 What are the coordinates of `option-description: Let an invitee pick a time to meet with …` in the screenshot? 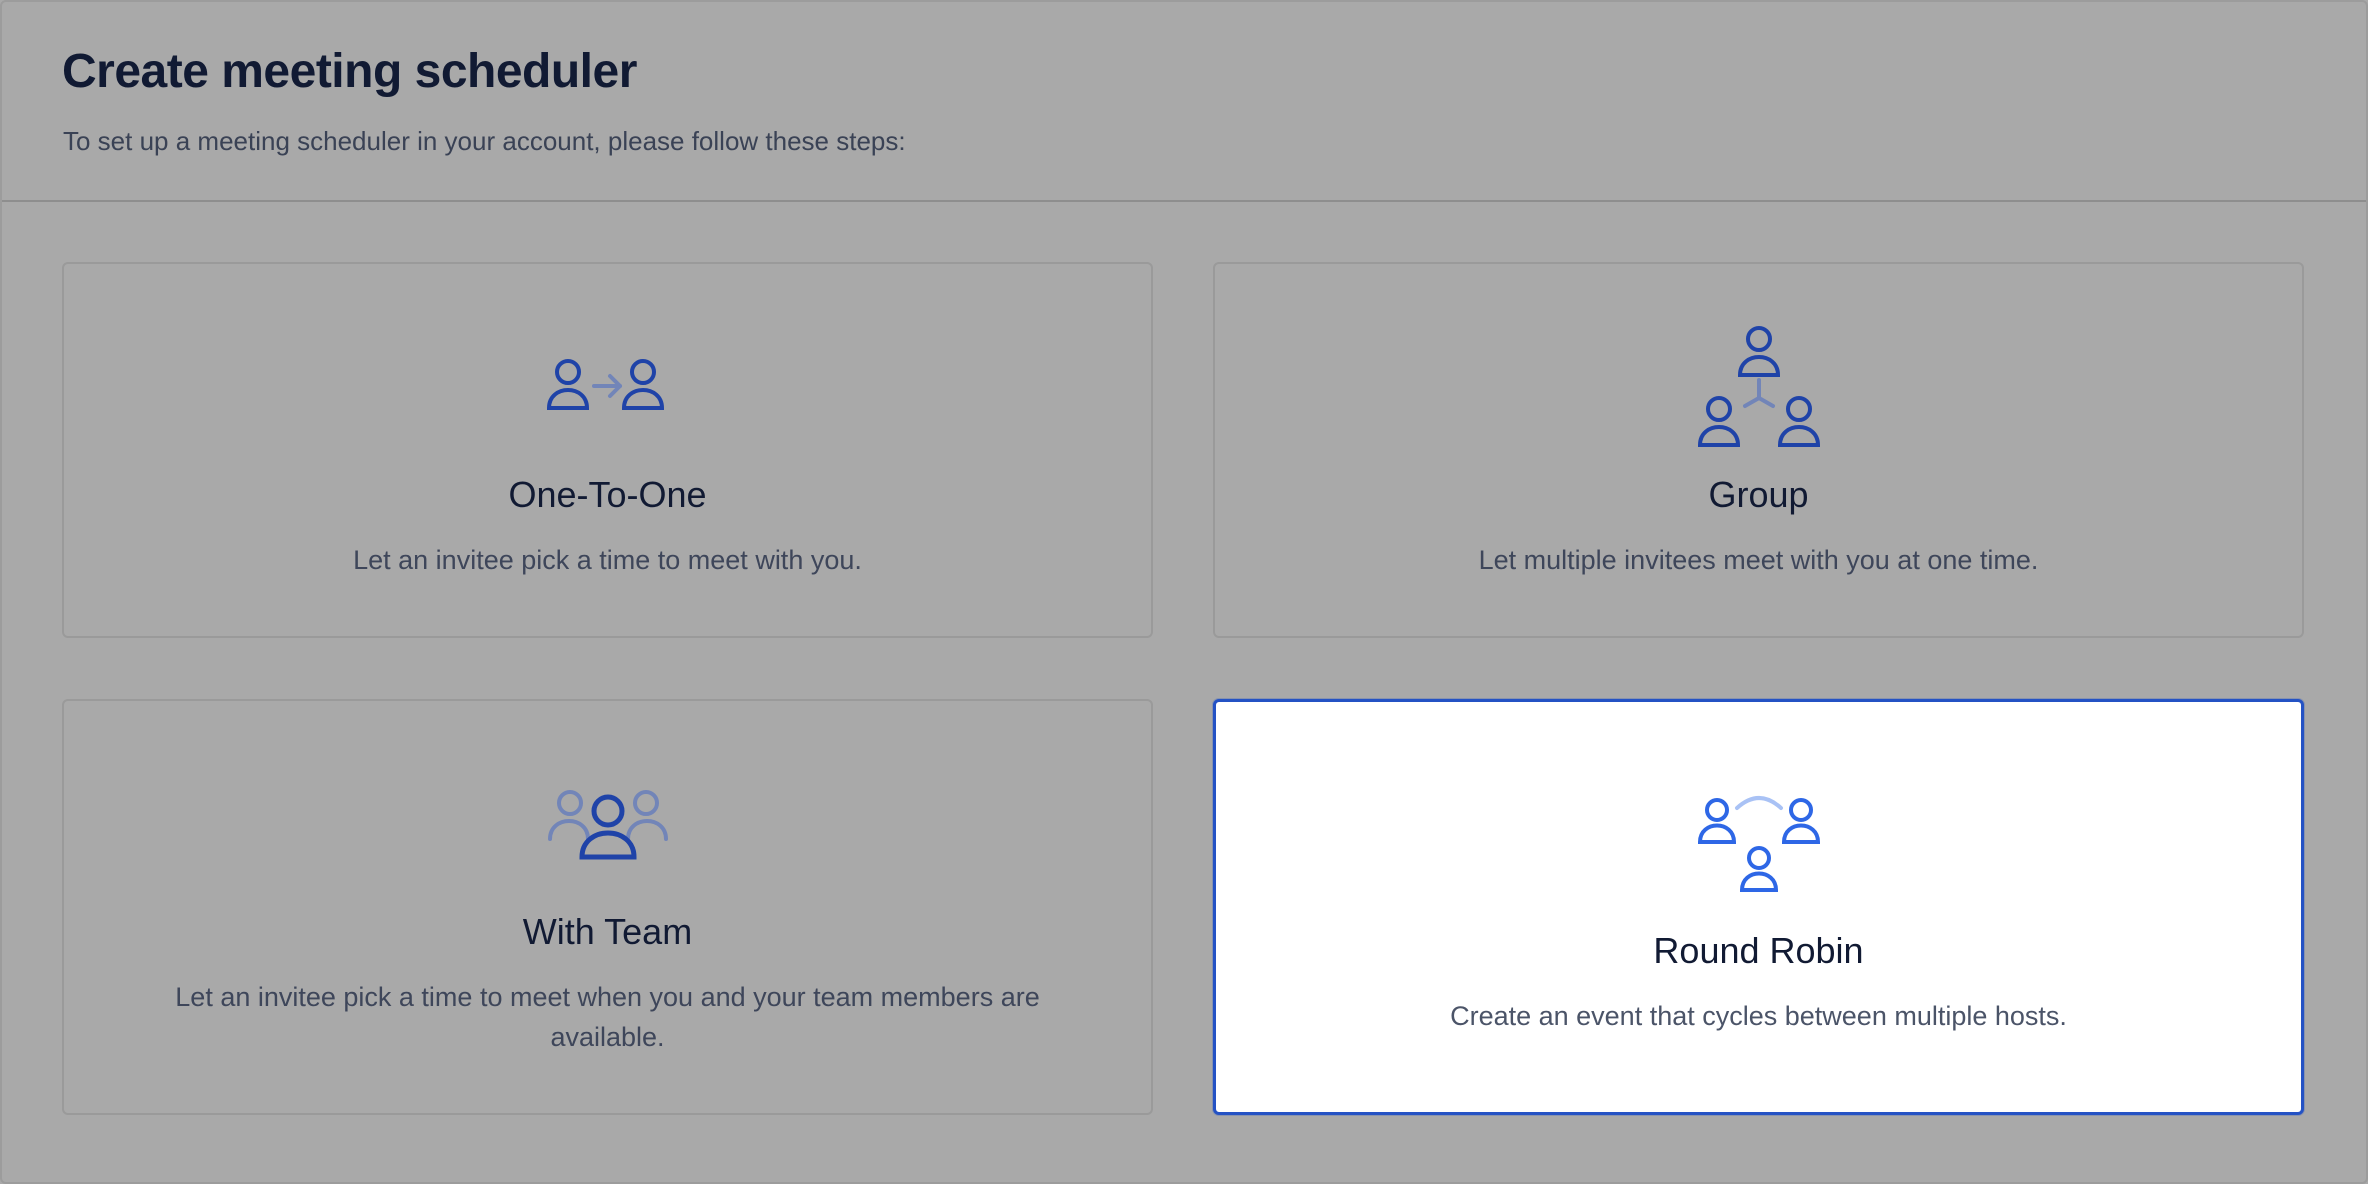 It's located at (607, 560).